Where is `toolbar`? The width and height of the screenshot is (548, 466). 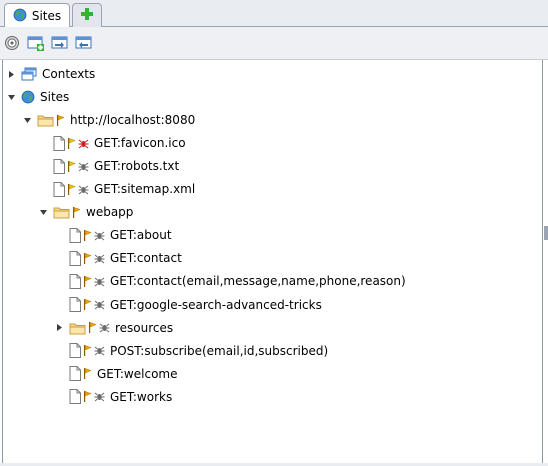 toolbar is located at coordinates (274, 43).